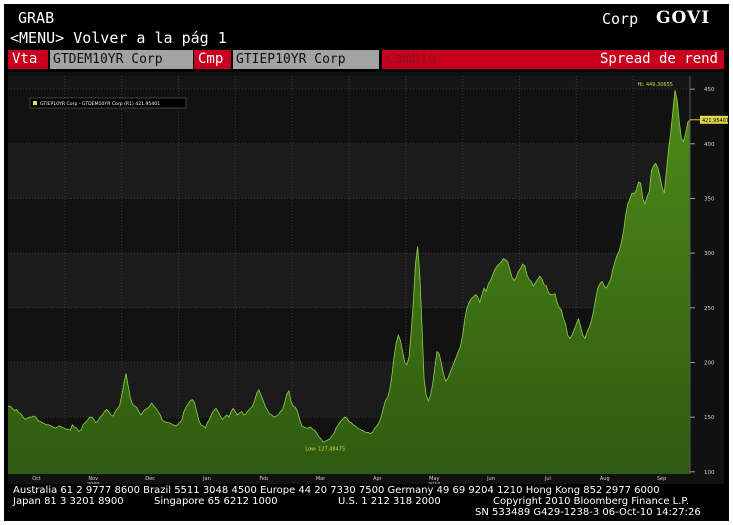 This screenshot has height=525, width=733. What do you see at coordinates (150, 479) in the screenshot?
I see `x-tick-label: Dec` at bounding box center [150, 479].